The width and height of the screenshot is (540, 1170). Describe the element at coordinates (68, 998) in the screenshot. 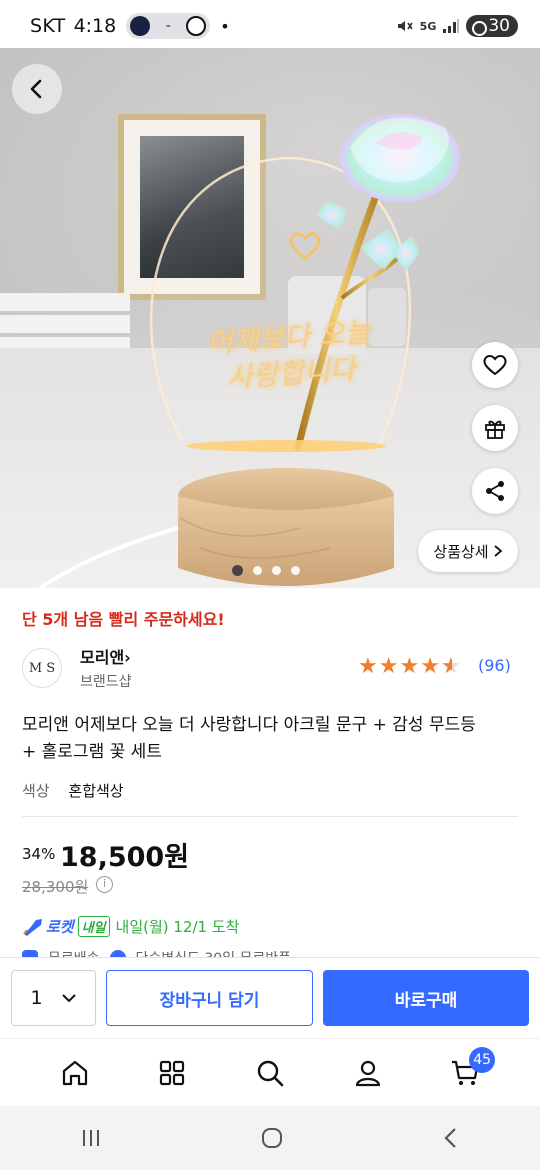

I see `chevron-down-icon` at that location.